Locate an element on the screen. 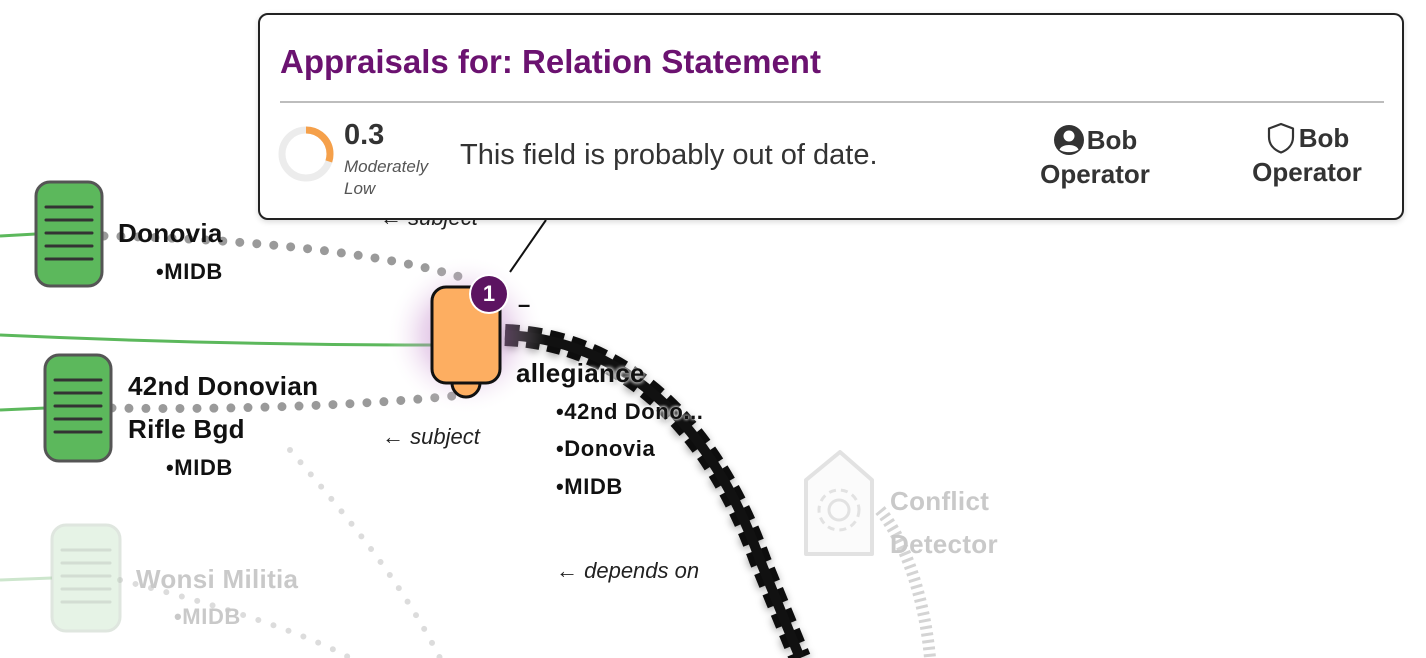 Image resolution: width=1426 pixels, height=658 pixels. node-source-wonsi: •MIDB is located at coordinates (207, 616).